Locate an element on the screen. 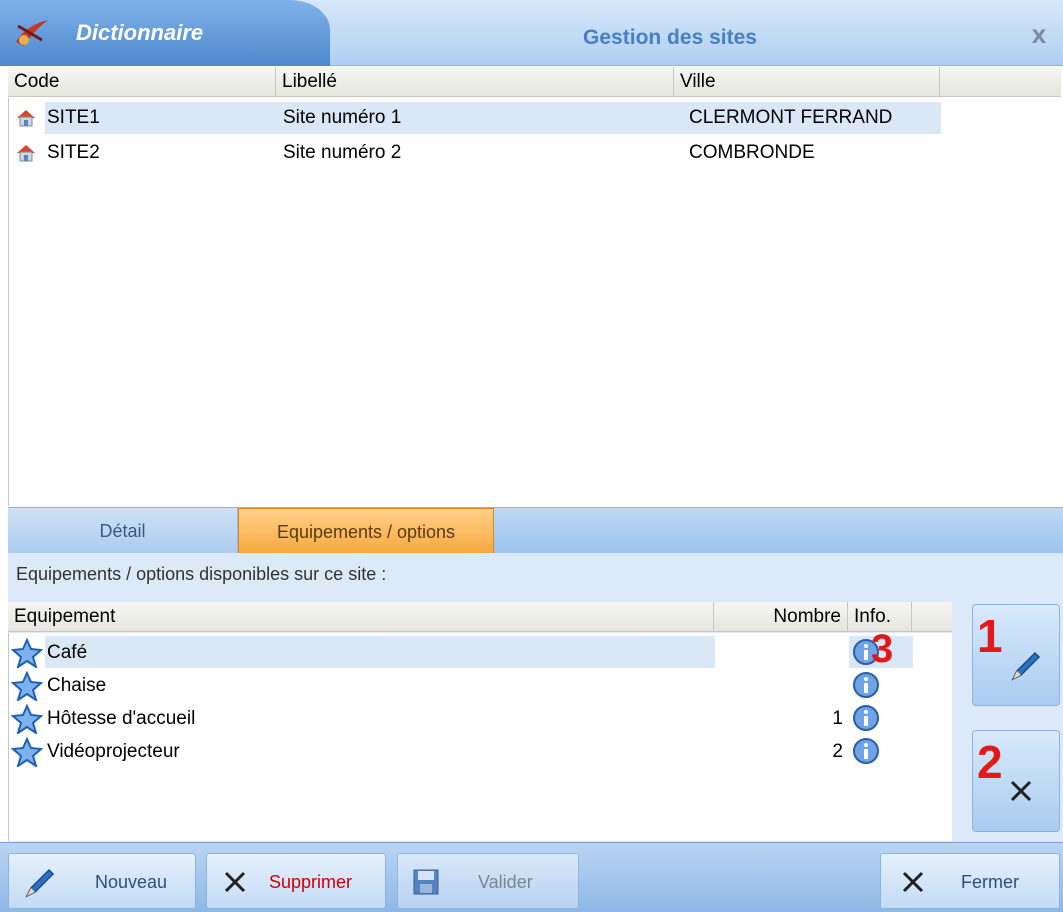 The image size is (1063, 912). delete-button: Supprimer is located at coordinates (296, 881).